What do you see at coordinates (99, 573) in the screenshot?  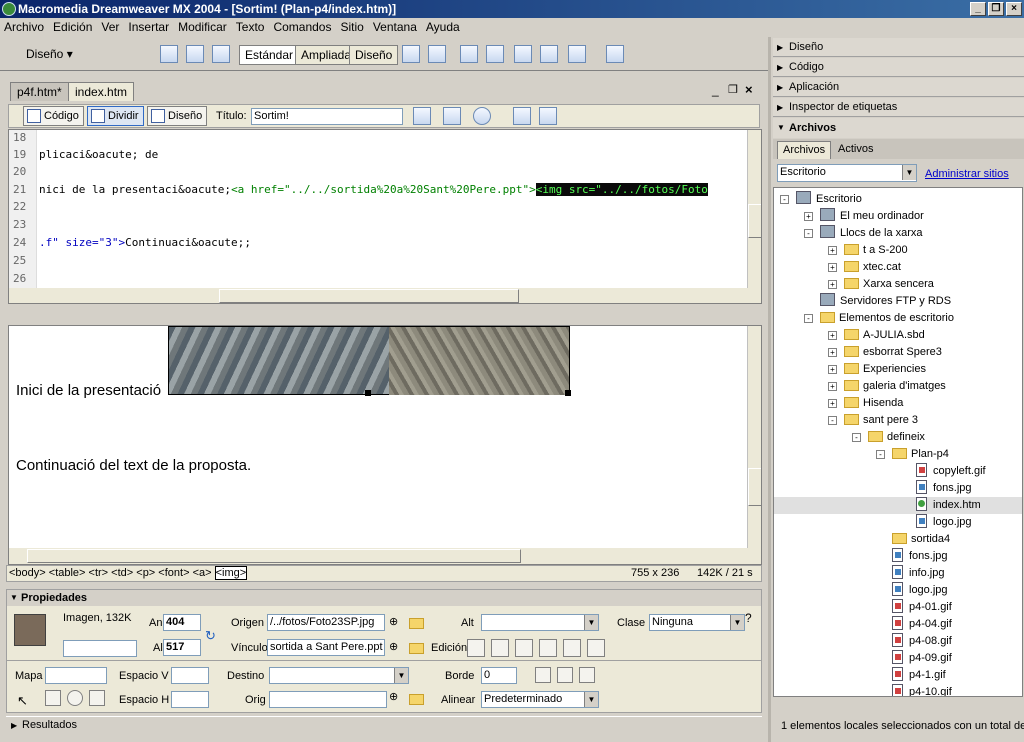 I see `tag-tr: <tr>` at bounding box center [99, 573].